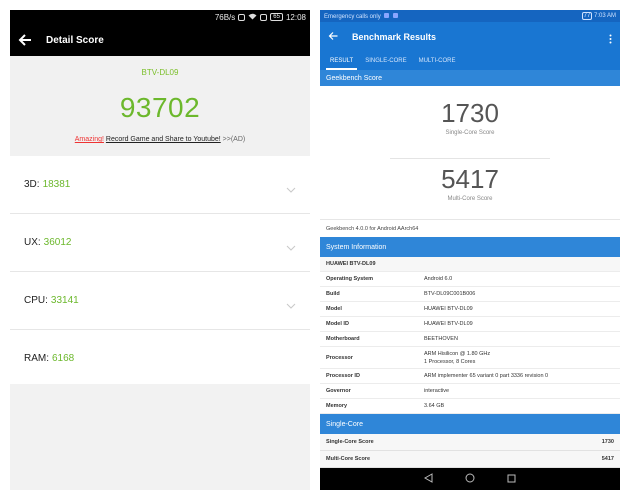  I want to click on single-core-caption: Single-Core Score, so click(470, 133).